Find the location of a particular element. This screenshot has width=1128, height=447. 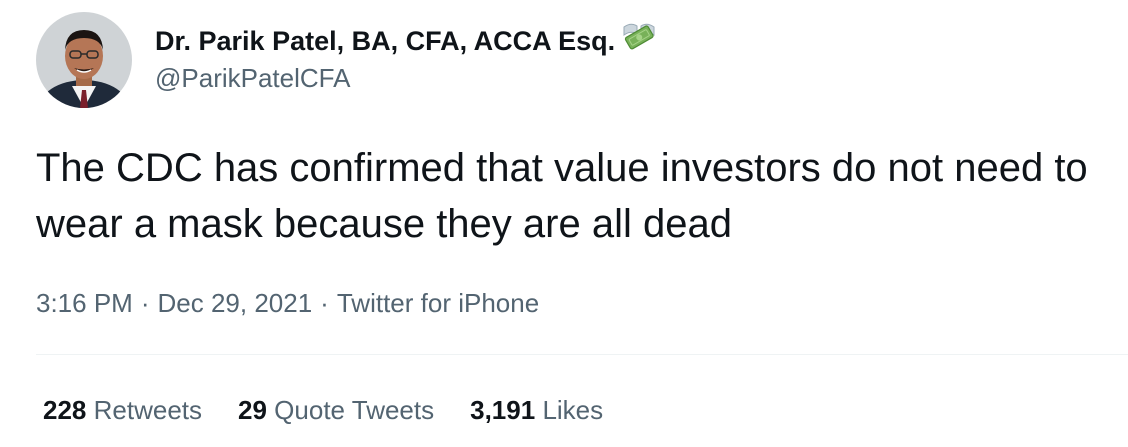

profile-photo-icon is located at coordinates (84, 60).